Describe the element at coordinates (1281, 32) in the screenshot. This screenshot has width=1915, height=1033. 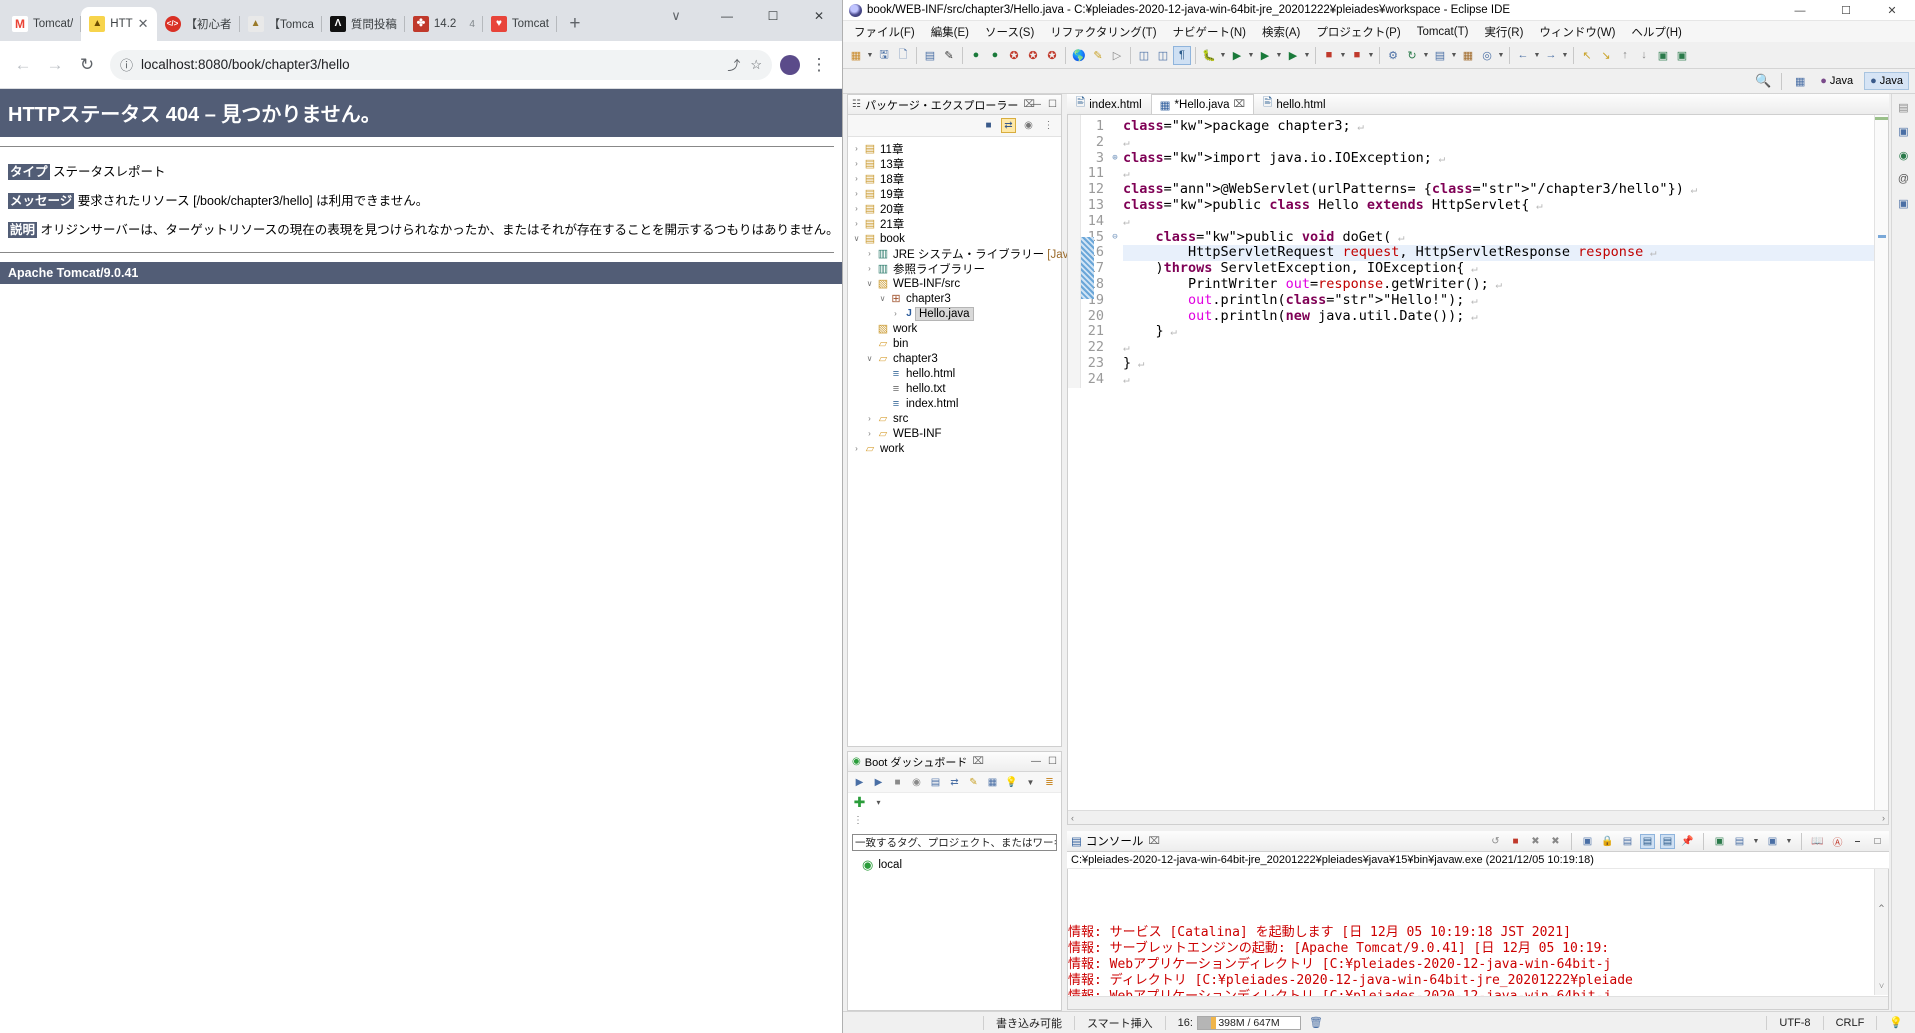
I see `menu-search: 検索(A)` at that location.